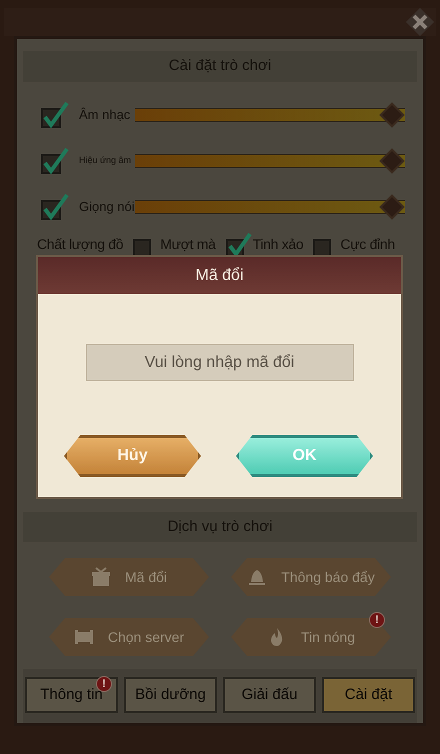  Describe the element at coordinates (304, 456) in the screenshot. I see `ok-button: OK` at that location.